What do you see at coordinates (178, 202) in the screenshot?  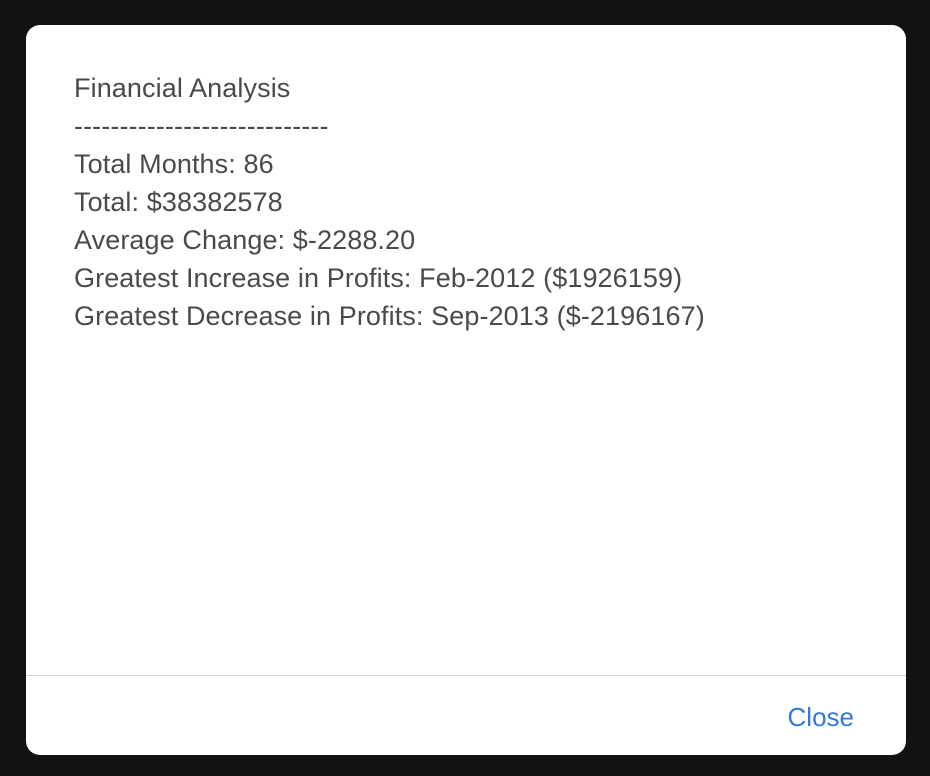 I see `total-line: Total: $38382578` at bounding box center [178, 202].